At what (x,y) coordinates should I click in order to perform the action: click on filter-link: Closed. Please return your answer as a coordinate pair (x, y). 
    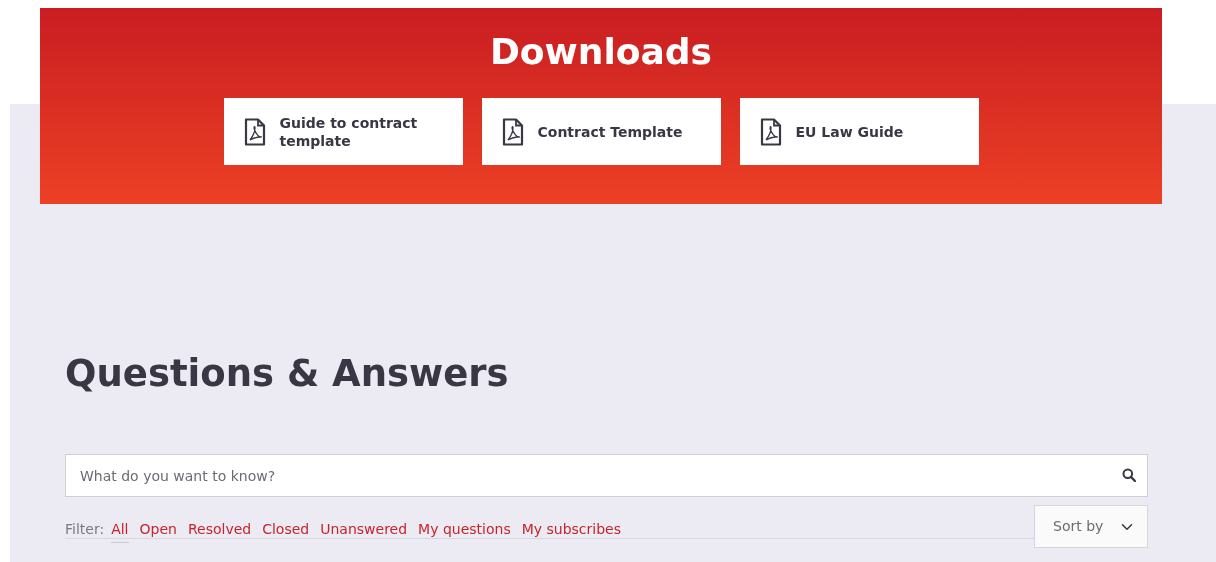
    Looking at the image, I should click on (286, 531).